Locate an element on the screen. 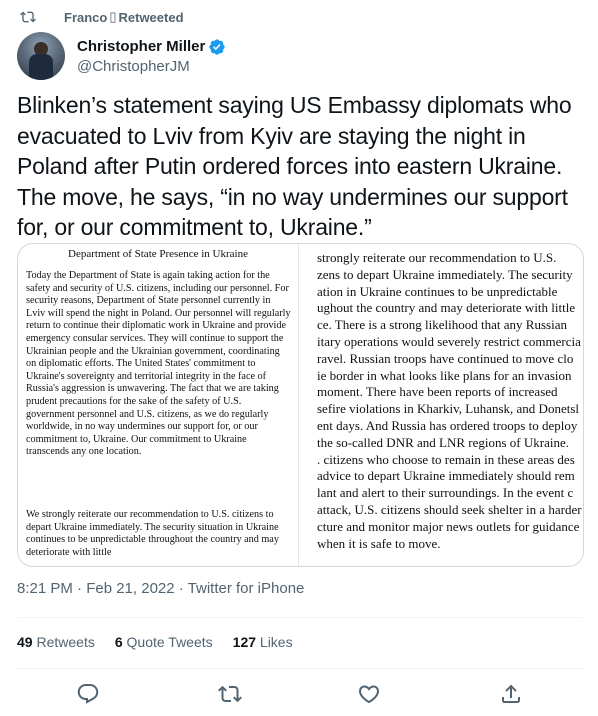 This screenshot has height=716, width=598. author-display-name: Christopher Miller is located at coordinates (141, 46).